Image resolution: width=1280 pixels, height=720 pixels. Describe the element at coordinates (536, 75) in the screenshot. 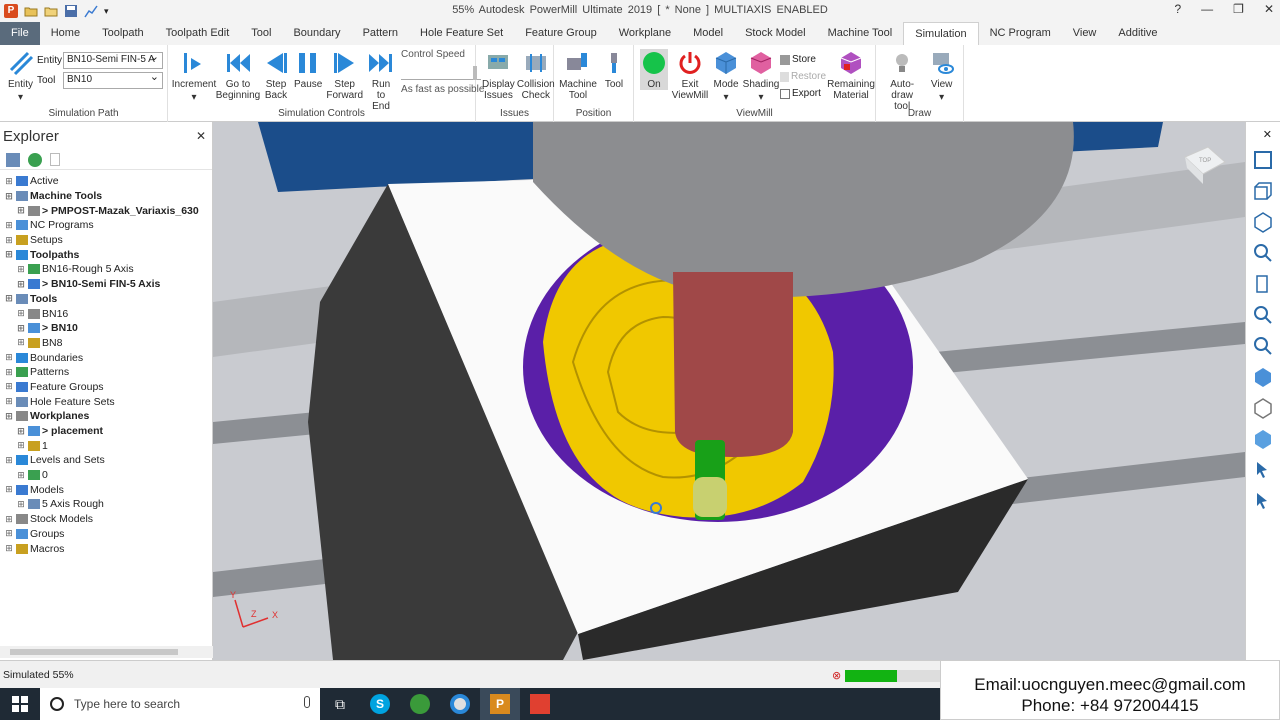

I see `collision-check-button: Collision Check` at that location.